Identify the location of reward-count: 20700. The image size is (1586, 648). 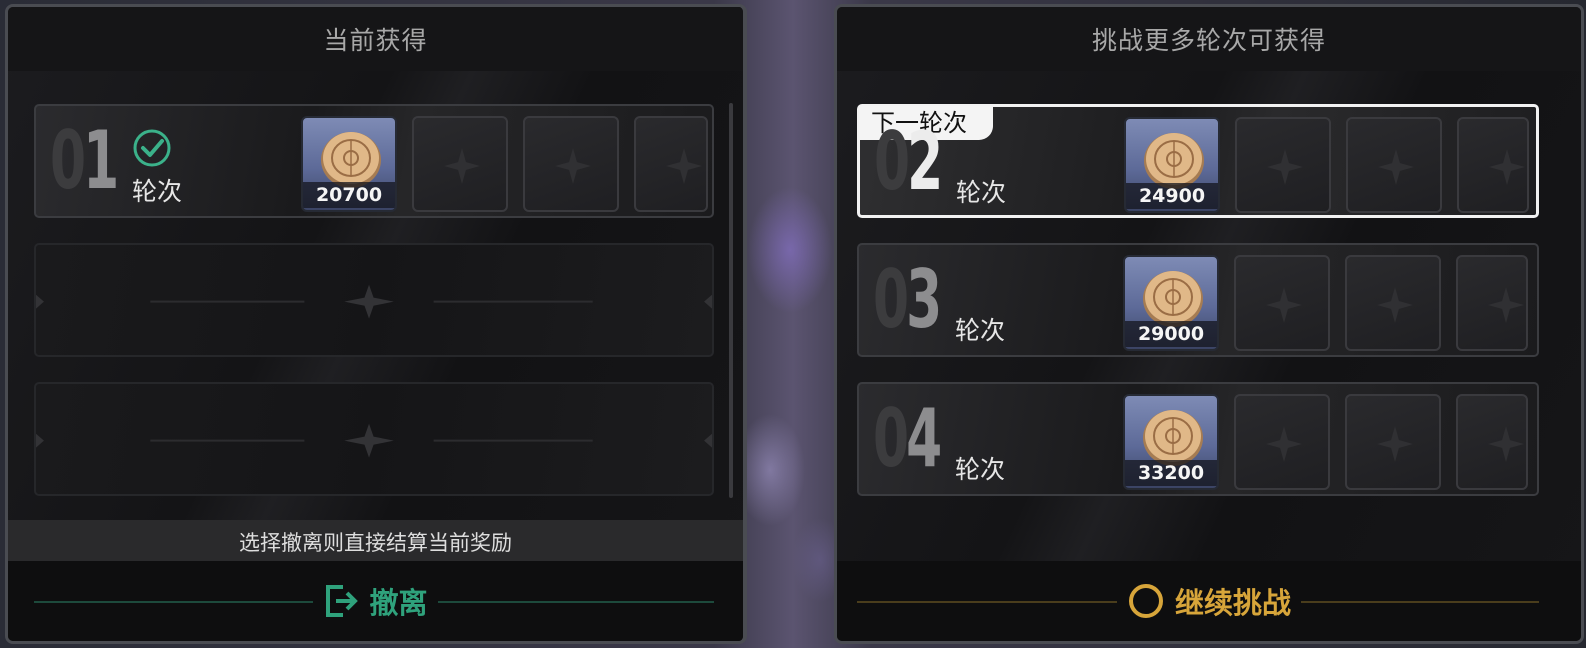
(349, 195).